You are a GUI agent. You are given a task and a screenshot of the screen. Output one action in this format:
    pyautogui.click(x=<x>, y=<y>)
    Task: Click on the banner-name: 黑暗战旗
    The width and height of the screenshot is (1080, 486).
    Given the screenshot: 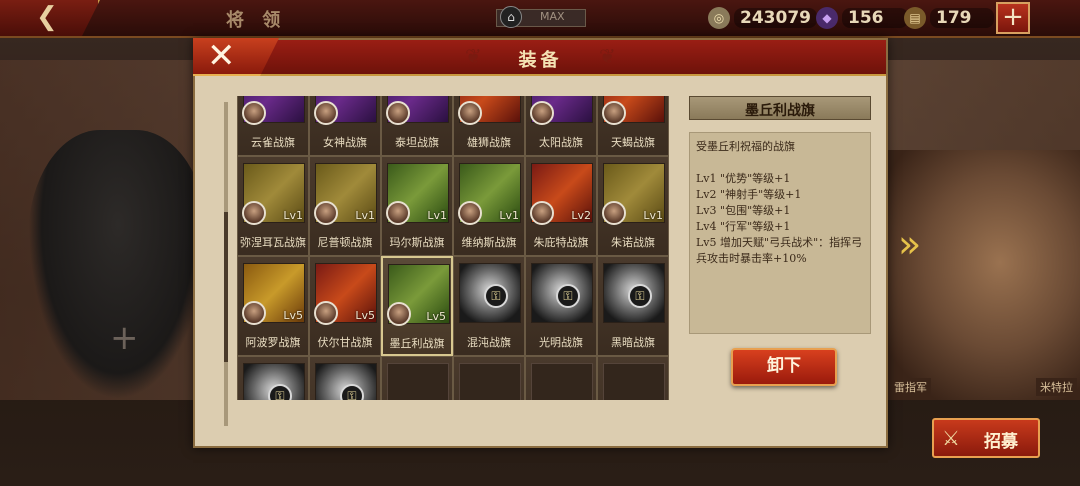 What is the action you would take?
    pyautogui.click(x=633, y=342)
    